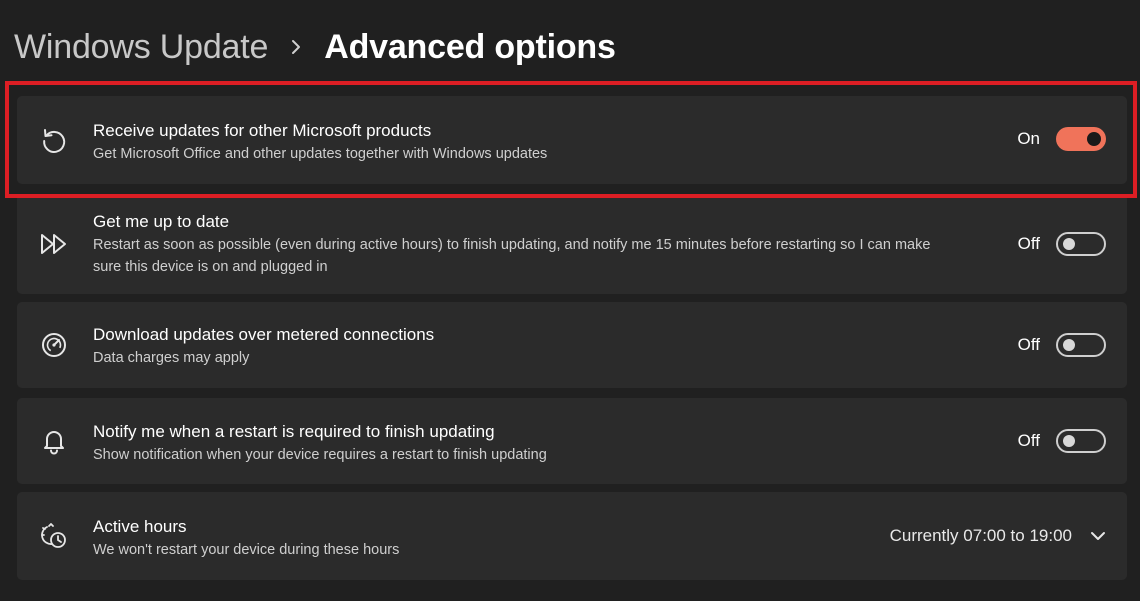 The image size is (1140, 601). I want to click on page-title: Advanced options, so click(470, 46).